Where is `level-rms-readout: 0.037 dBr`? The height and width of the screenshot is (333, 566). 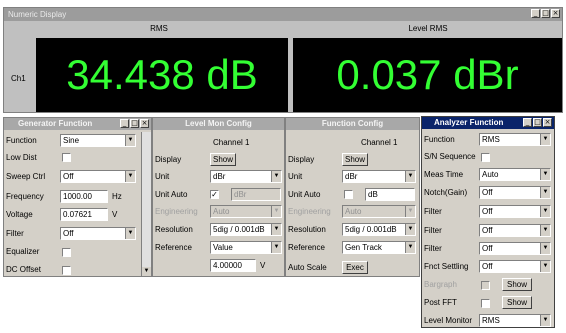 level-rms-readout: 0.037 dBr is located at coordinates (427, 75).